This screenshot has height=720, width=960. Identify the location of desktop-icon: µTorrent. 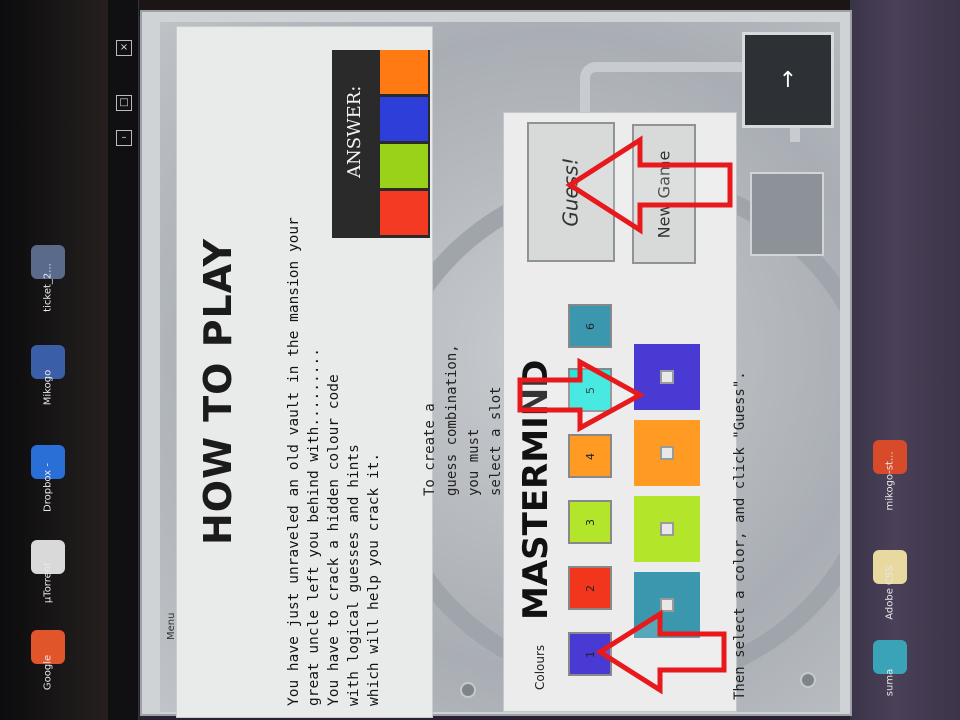
(48, 571).